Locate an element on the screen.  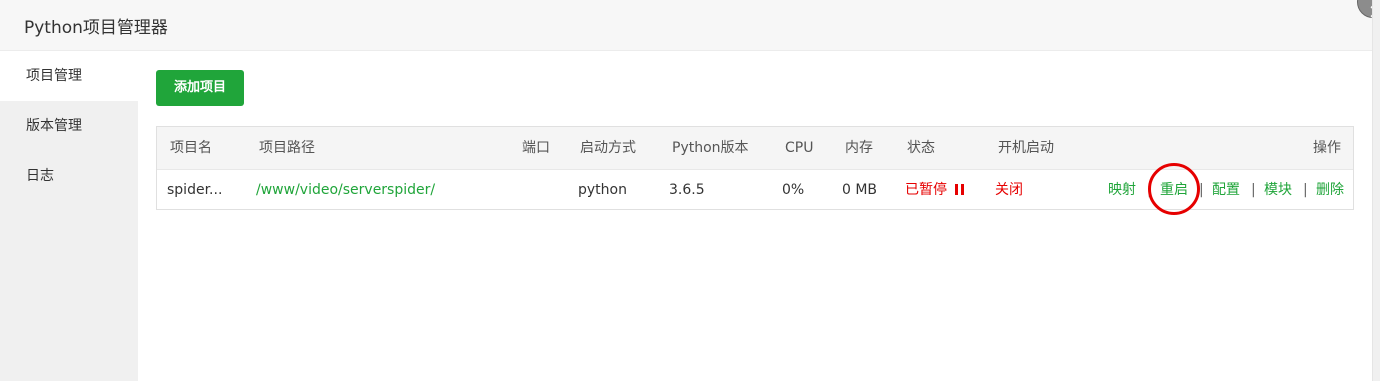
status-label: 已暂停 is located at coordinates (926, 190).